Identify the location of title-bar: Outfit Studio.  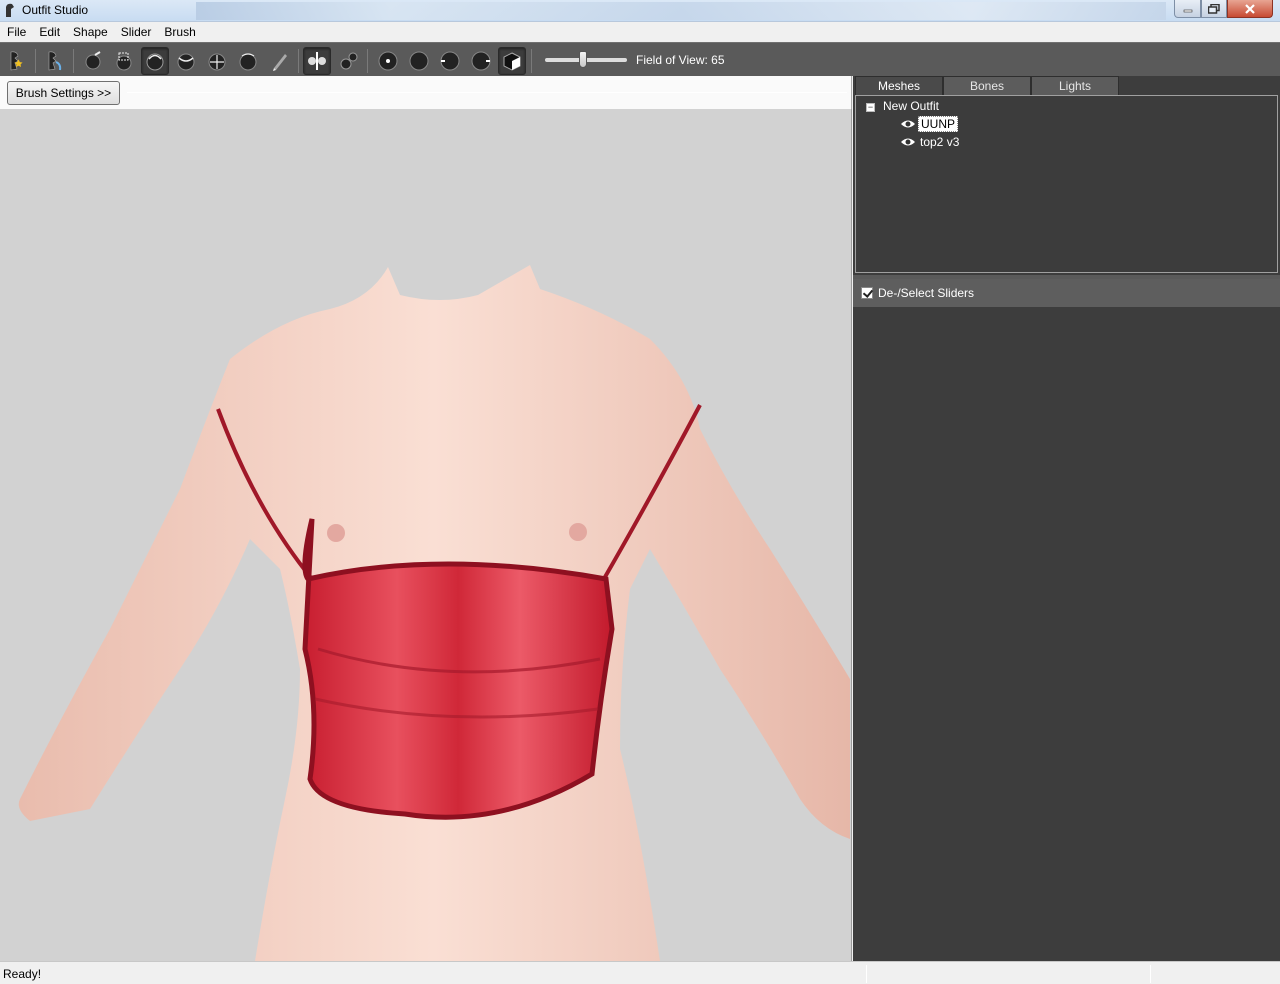
(640, 11).